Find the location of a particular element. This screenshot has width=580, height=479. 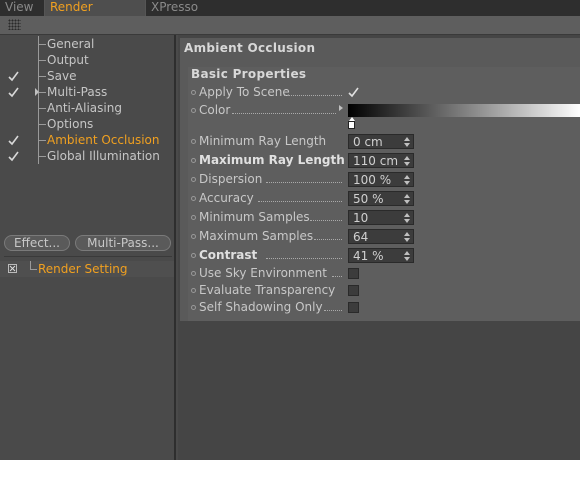

dispersion-field: 100 % is located at coordinates (381, 179).